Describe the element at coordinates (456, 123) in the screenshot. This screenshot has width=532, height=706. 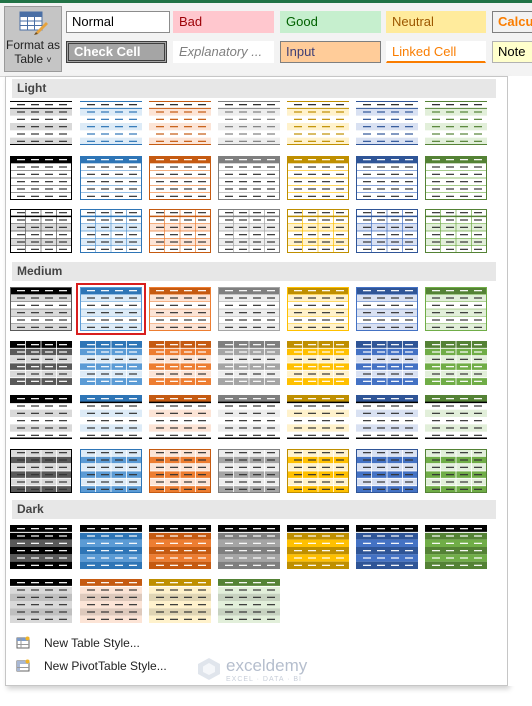
I see `table-style-light-green-row1` at that location.